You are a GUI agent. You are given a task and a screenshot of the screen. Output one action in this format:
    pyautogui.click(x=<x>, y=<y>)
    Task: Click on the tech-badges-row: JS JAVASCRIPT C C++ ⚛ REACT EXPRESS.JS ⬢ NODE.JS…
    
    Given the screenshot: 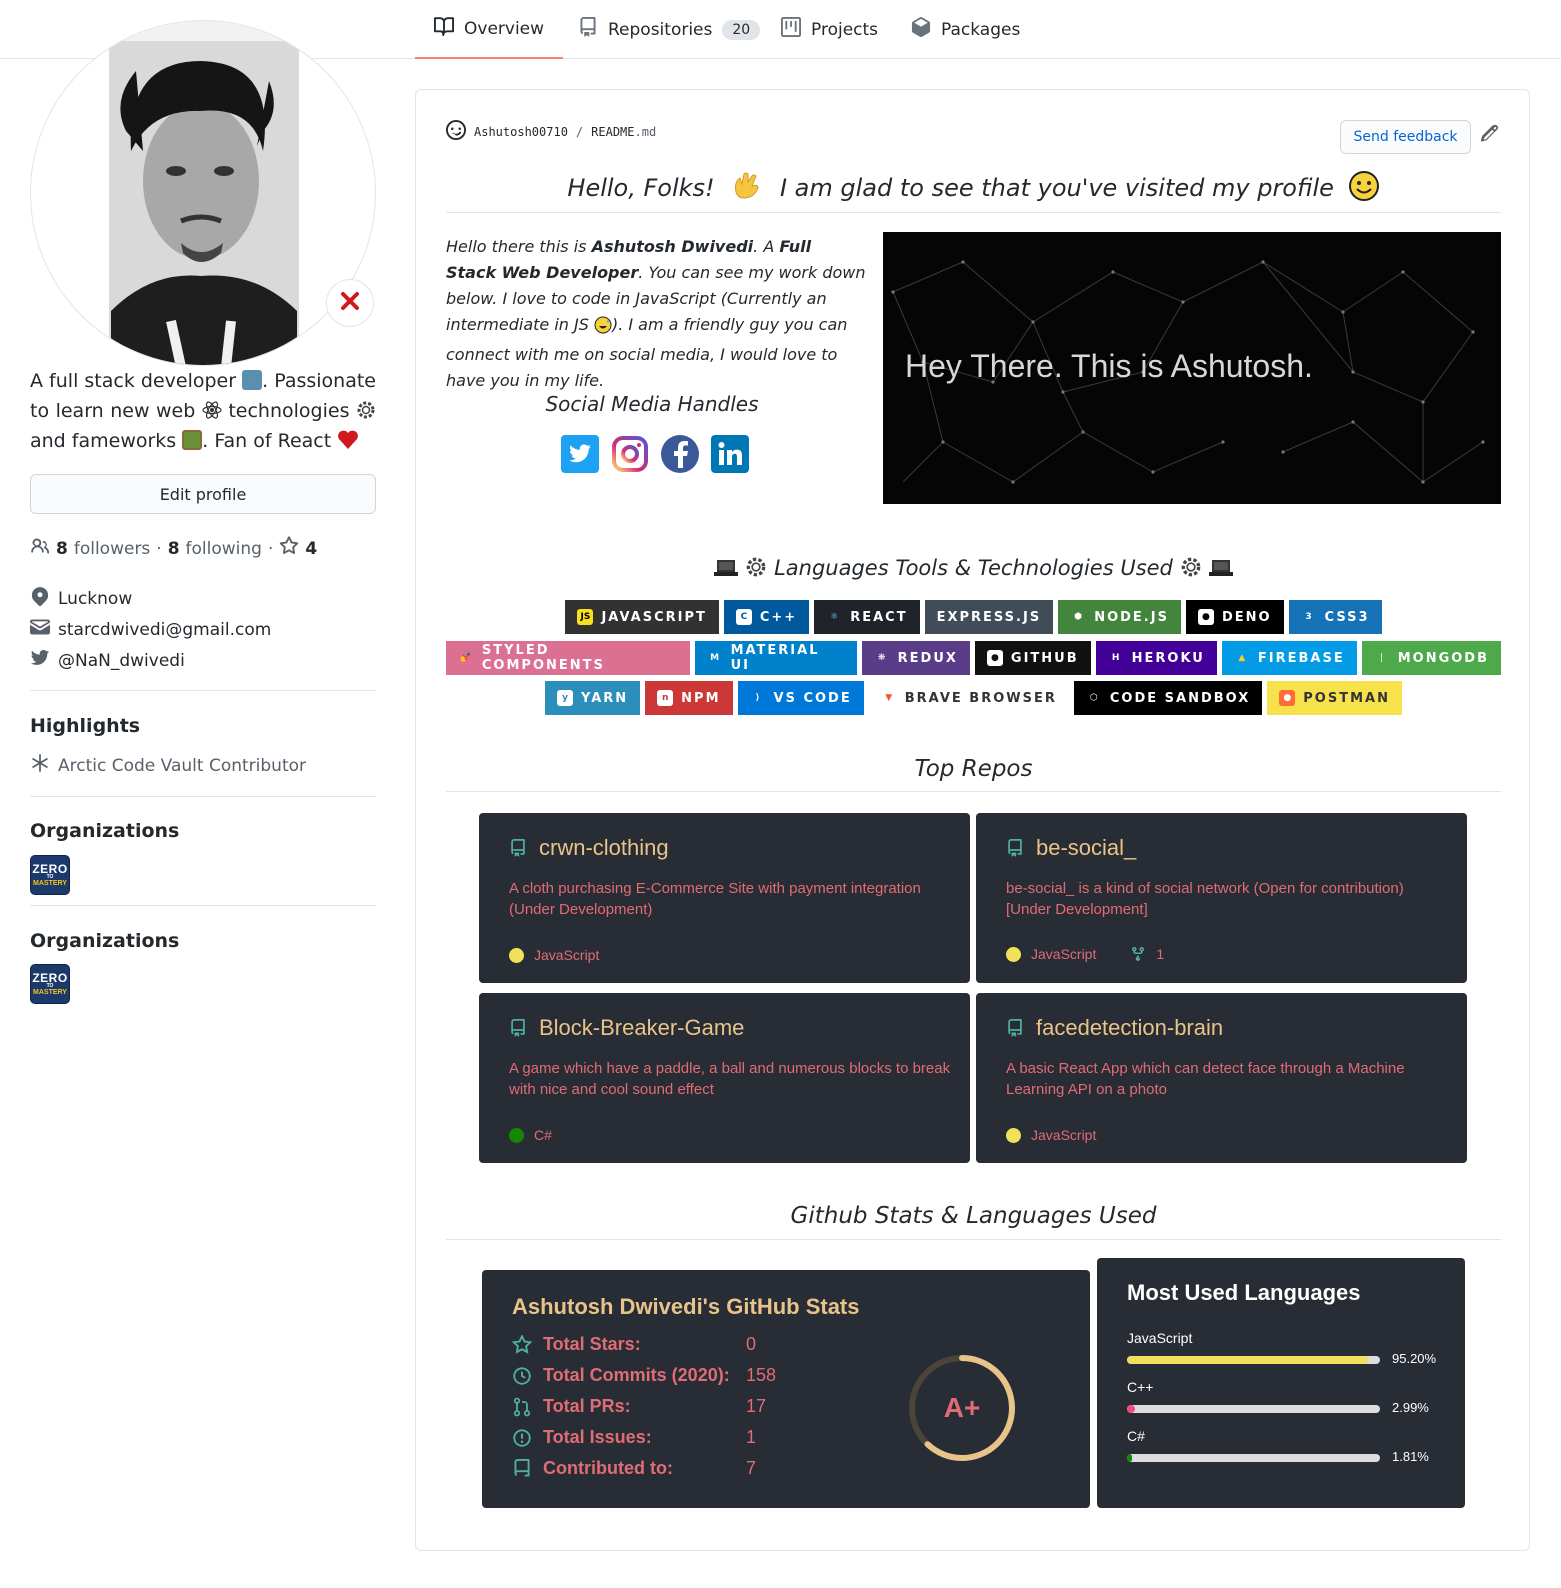 What is the action you would take?
    pyautogui.click(x=973, y=617)
    